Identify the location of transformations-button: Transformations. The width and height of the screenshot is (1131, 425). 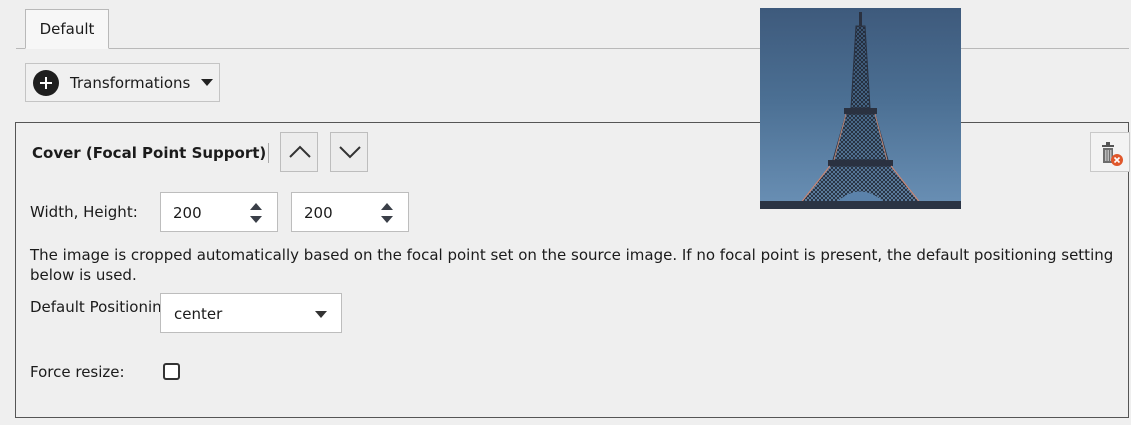
(122, 82).